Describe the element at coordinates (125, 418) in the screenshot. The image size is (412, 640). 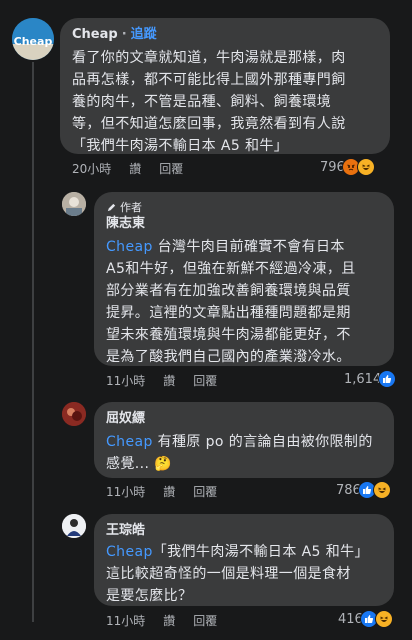
I see `author-name: 屈奴縹` at that location.